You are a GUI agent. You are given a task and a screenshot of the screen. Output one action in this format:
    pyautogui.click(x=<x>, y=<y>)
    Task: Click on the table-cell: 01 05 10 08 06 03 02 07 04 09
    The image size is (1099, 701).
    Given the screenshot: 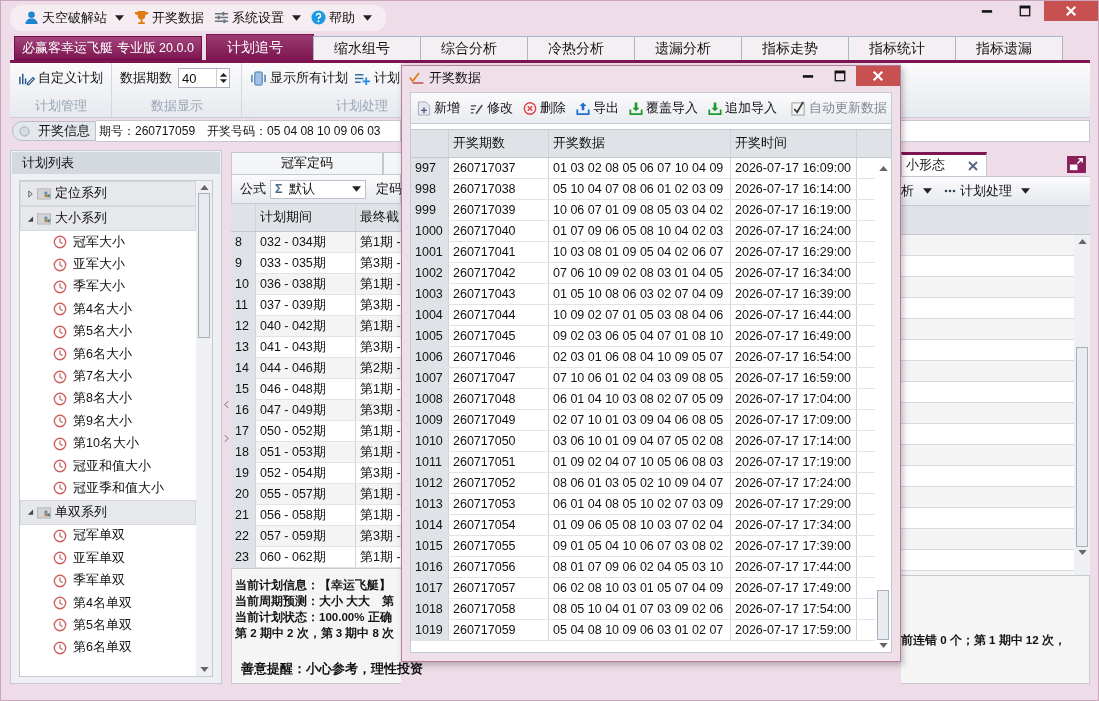 What is the action you would take?
    pyautogui.click(x=640, y=294)
    